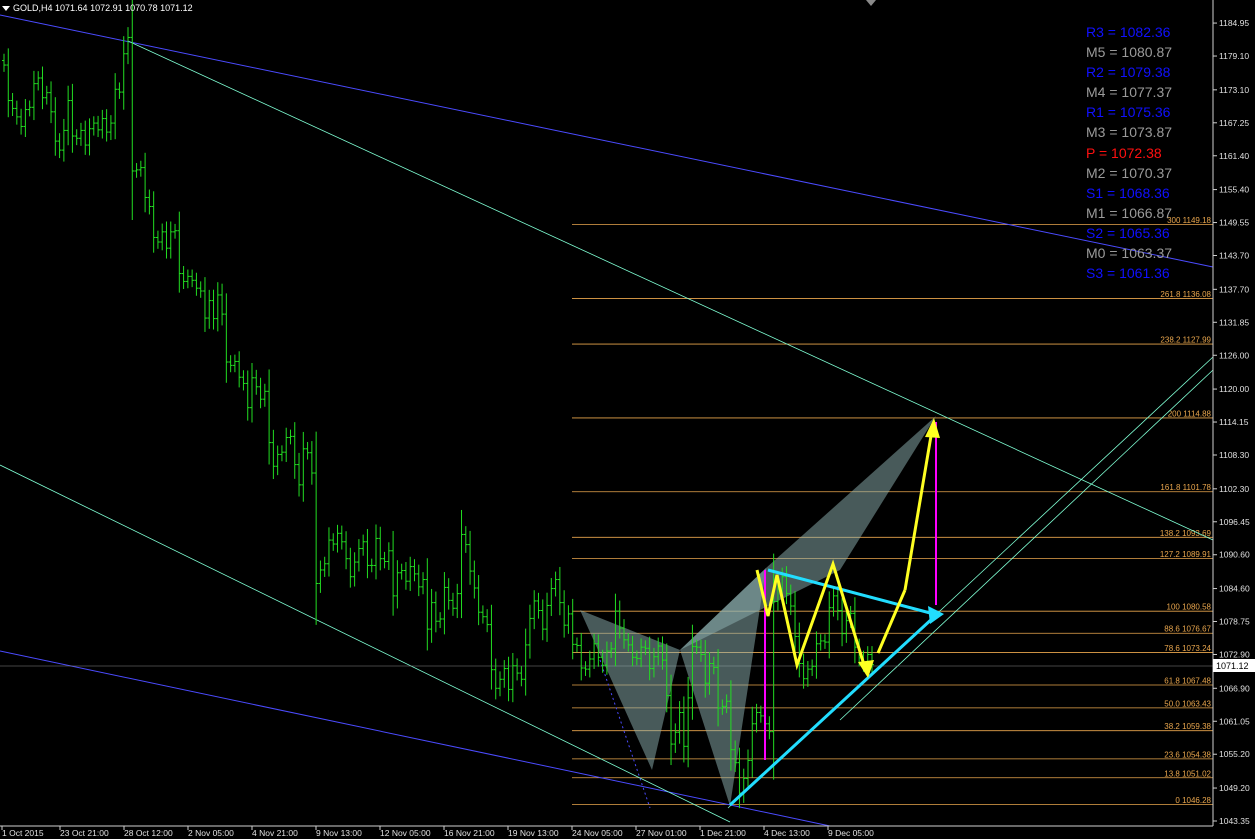 Image resolution: width=1255 pixels, height=839 pixels. What do you see at coordinates (1234, 223) in the screenshot?
I see `price-tick-label: 1149.55` at bounding box center [1234, 223].